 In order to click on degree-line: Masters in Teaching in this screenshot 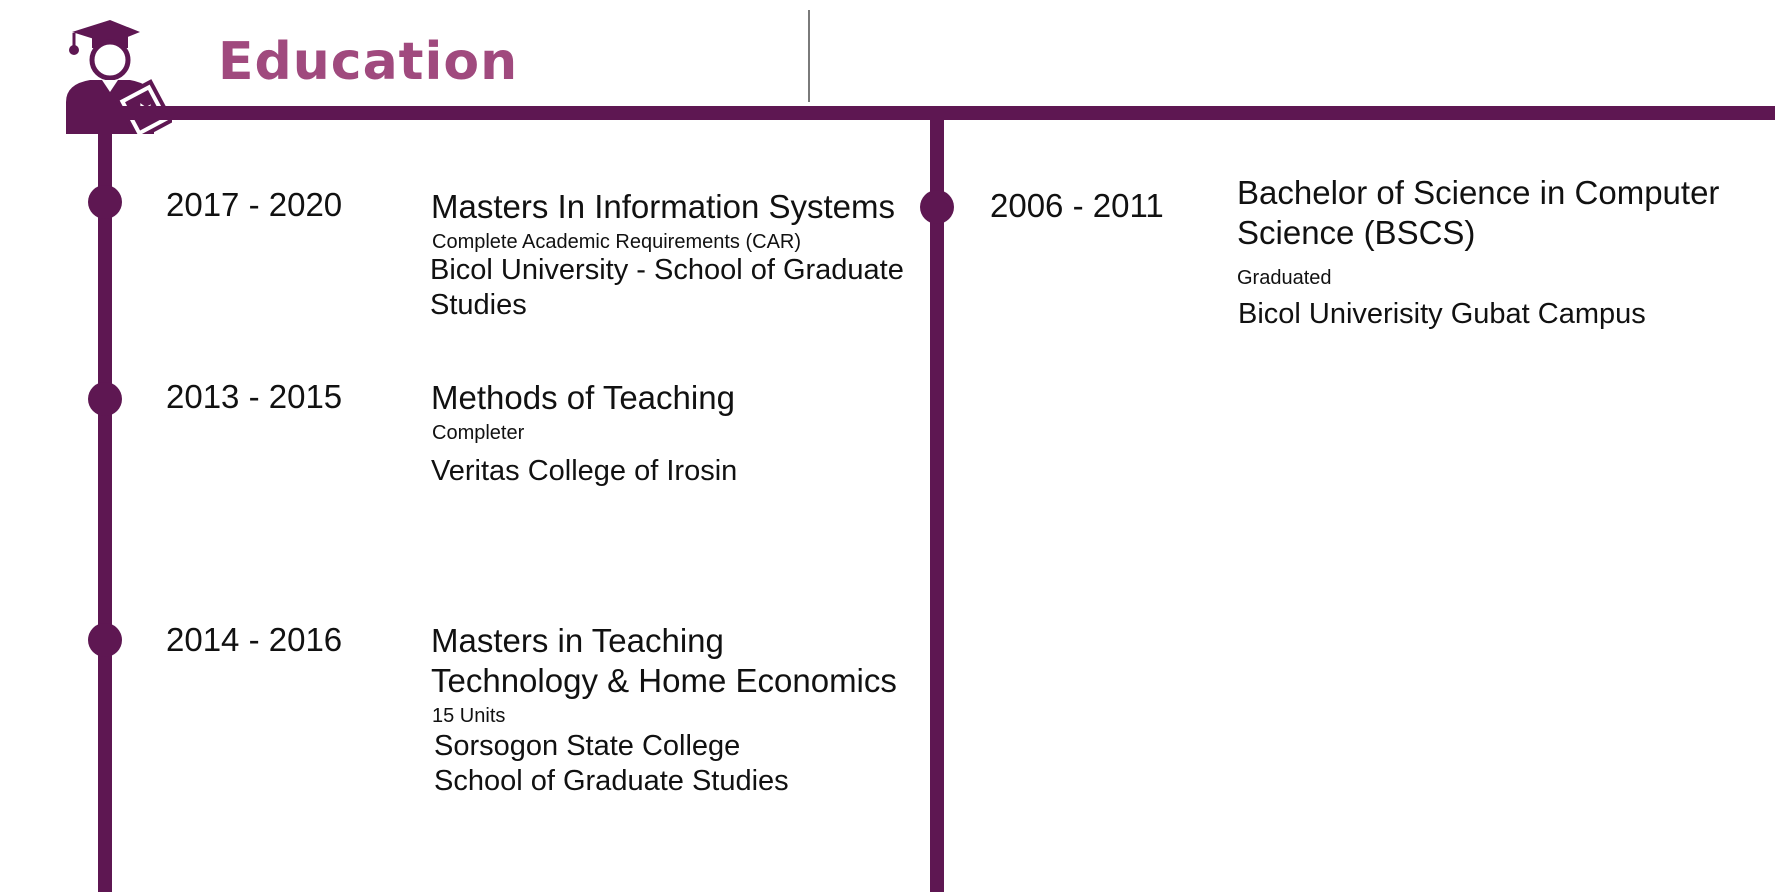, I will do `click(577, 640)`.